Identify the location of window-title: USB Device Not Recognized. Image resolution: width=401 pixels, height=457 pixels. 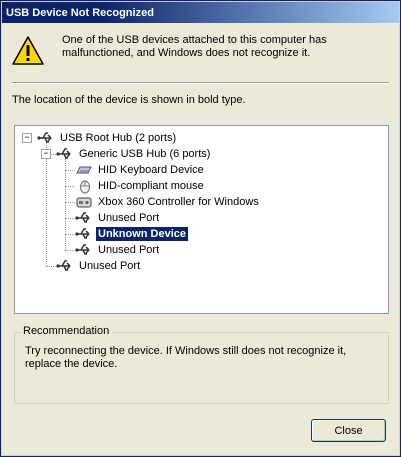
(80, 12).